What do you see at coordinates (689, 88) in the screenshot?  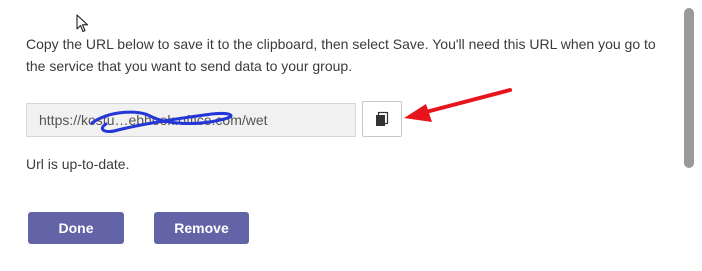 I see `scrollbar-thumb` at bounding box center [689, 88].